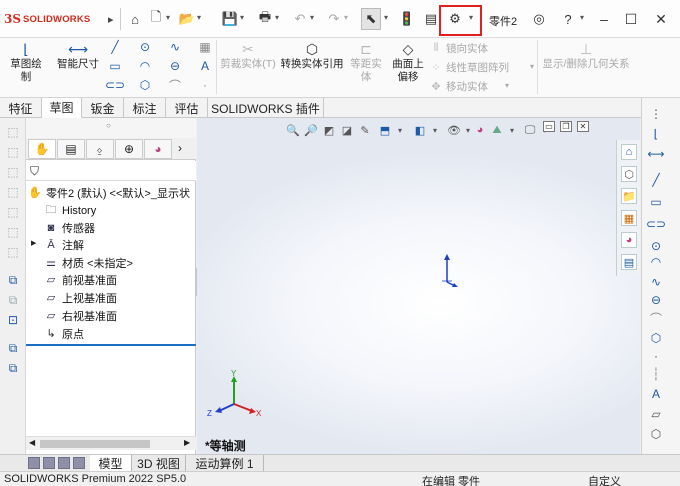  What do you see at coordinates (455, 19) in the screenshot?
I see `gear-icon: ⚙` at bounding box center [455, 19].